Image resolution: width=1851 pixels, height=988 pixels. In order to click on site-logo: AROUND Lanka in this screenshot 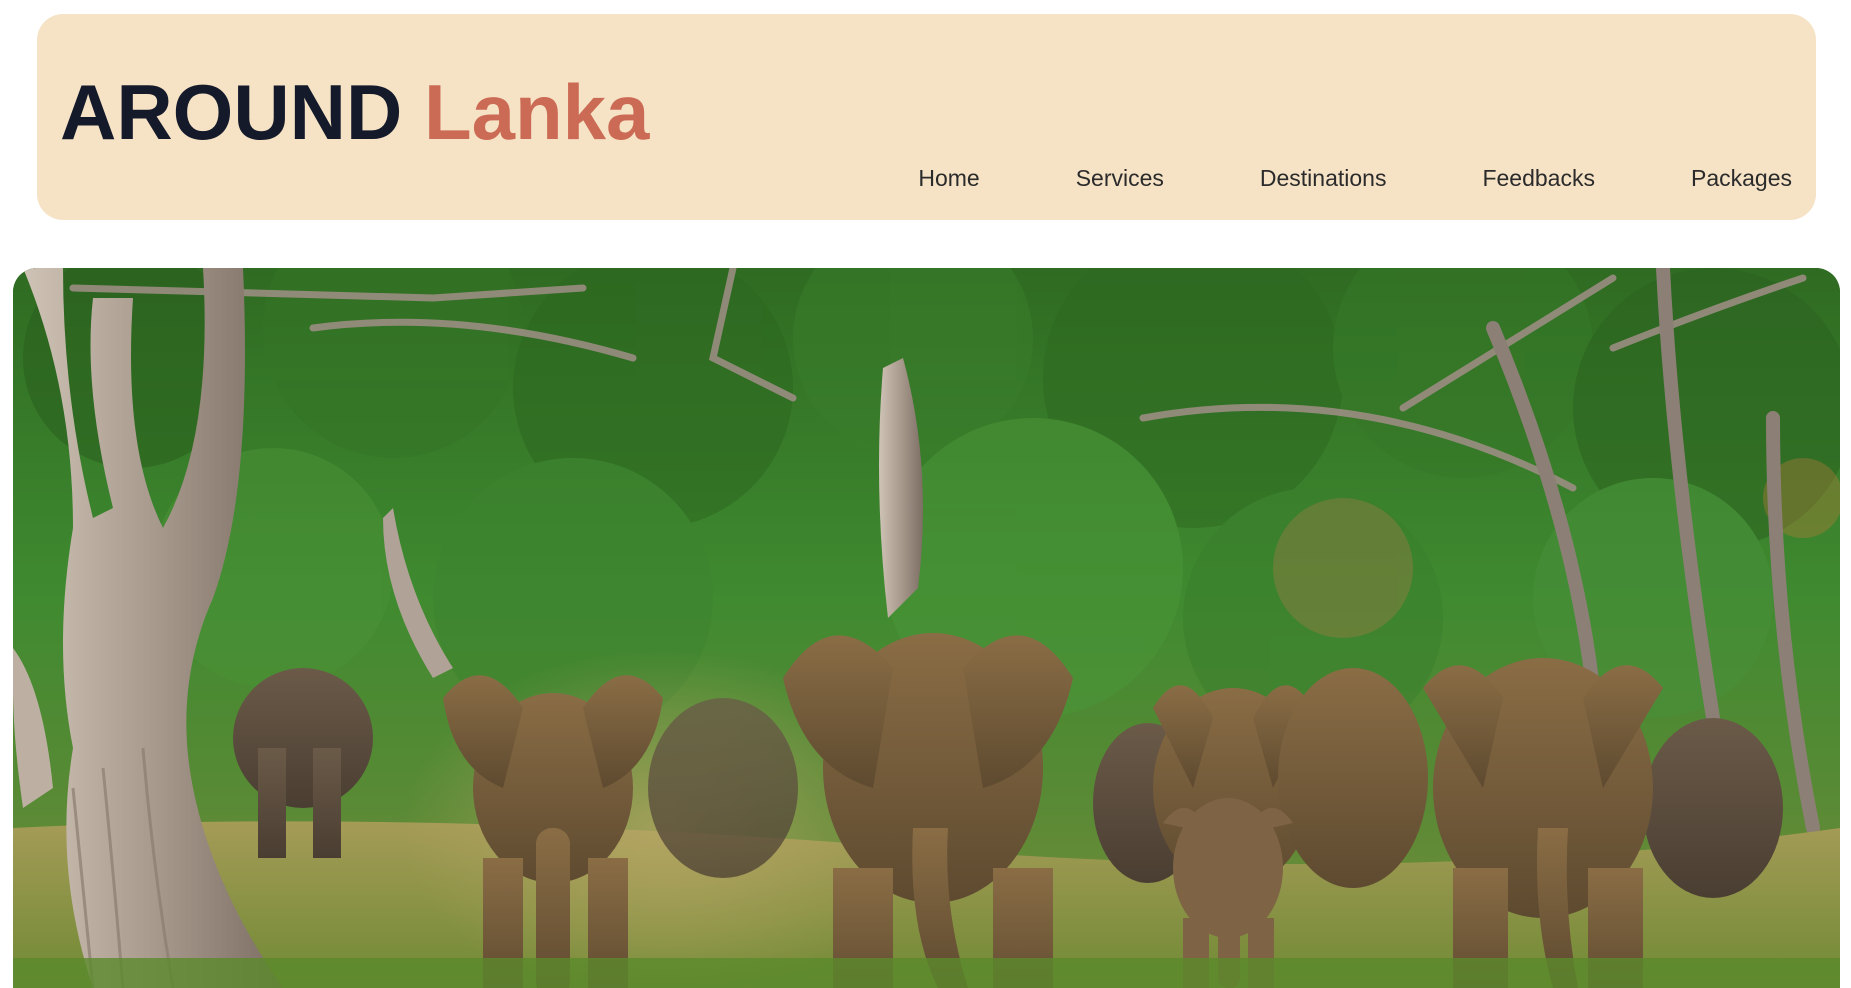, I will do `click(354, 112)`.